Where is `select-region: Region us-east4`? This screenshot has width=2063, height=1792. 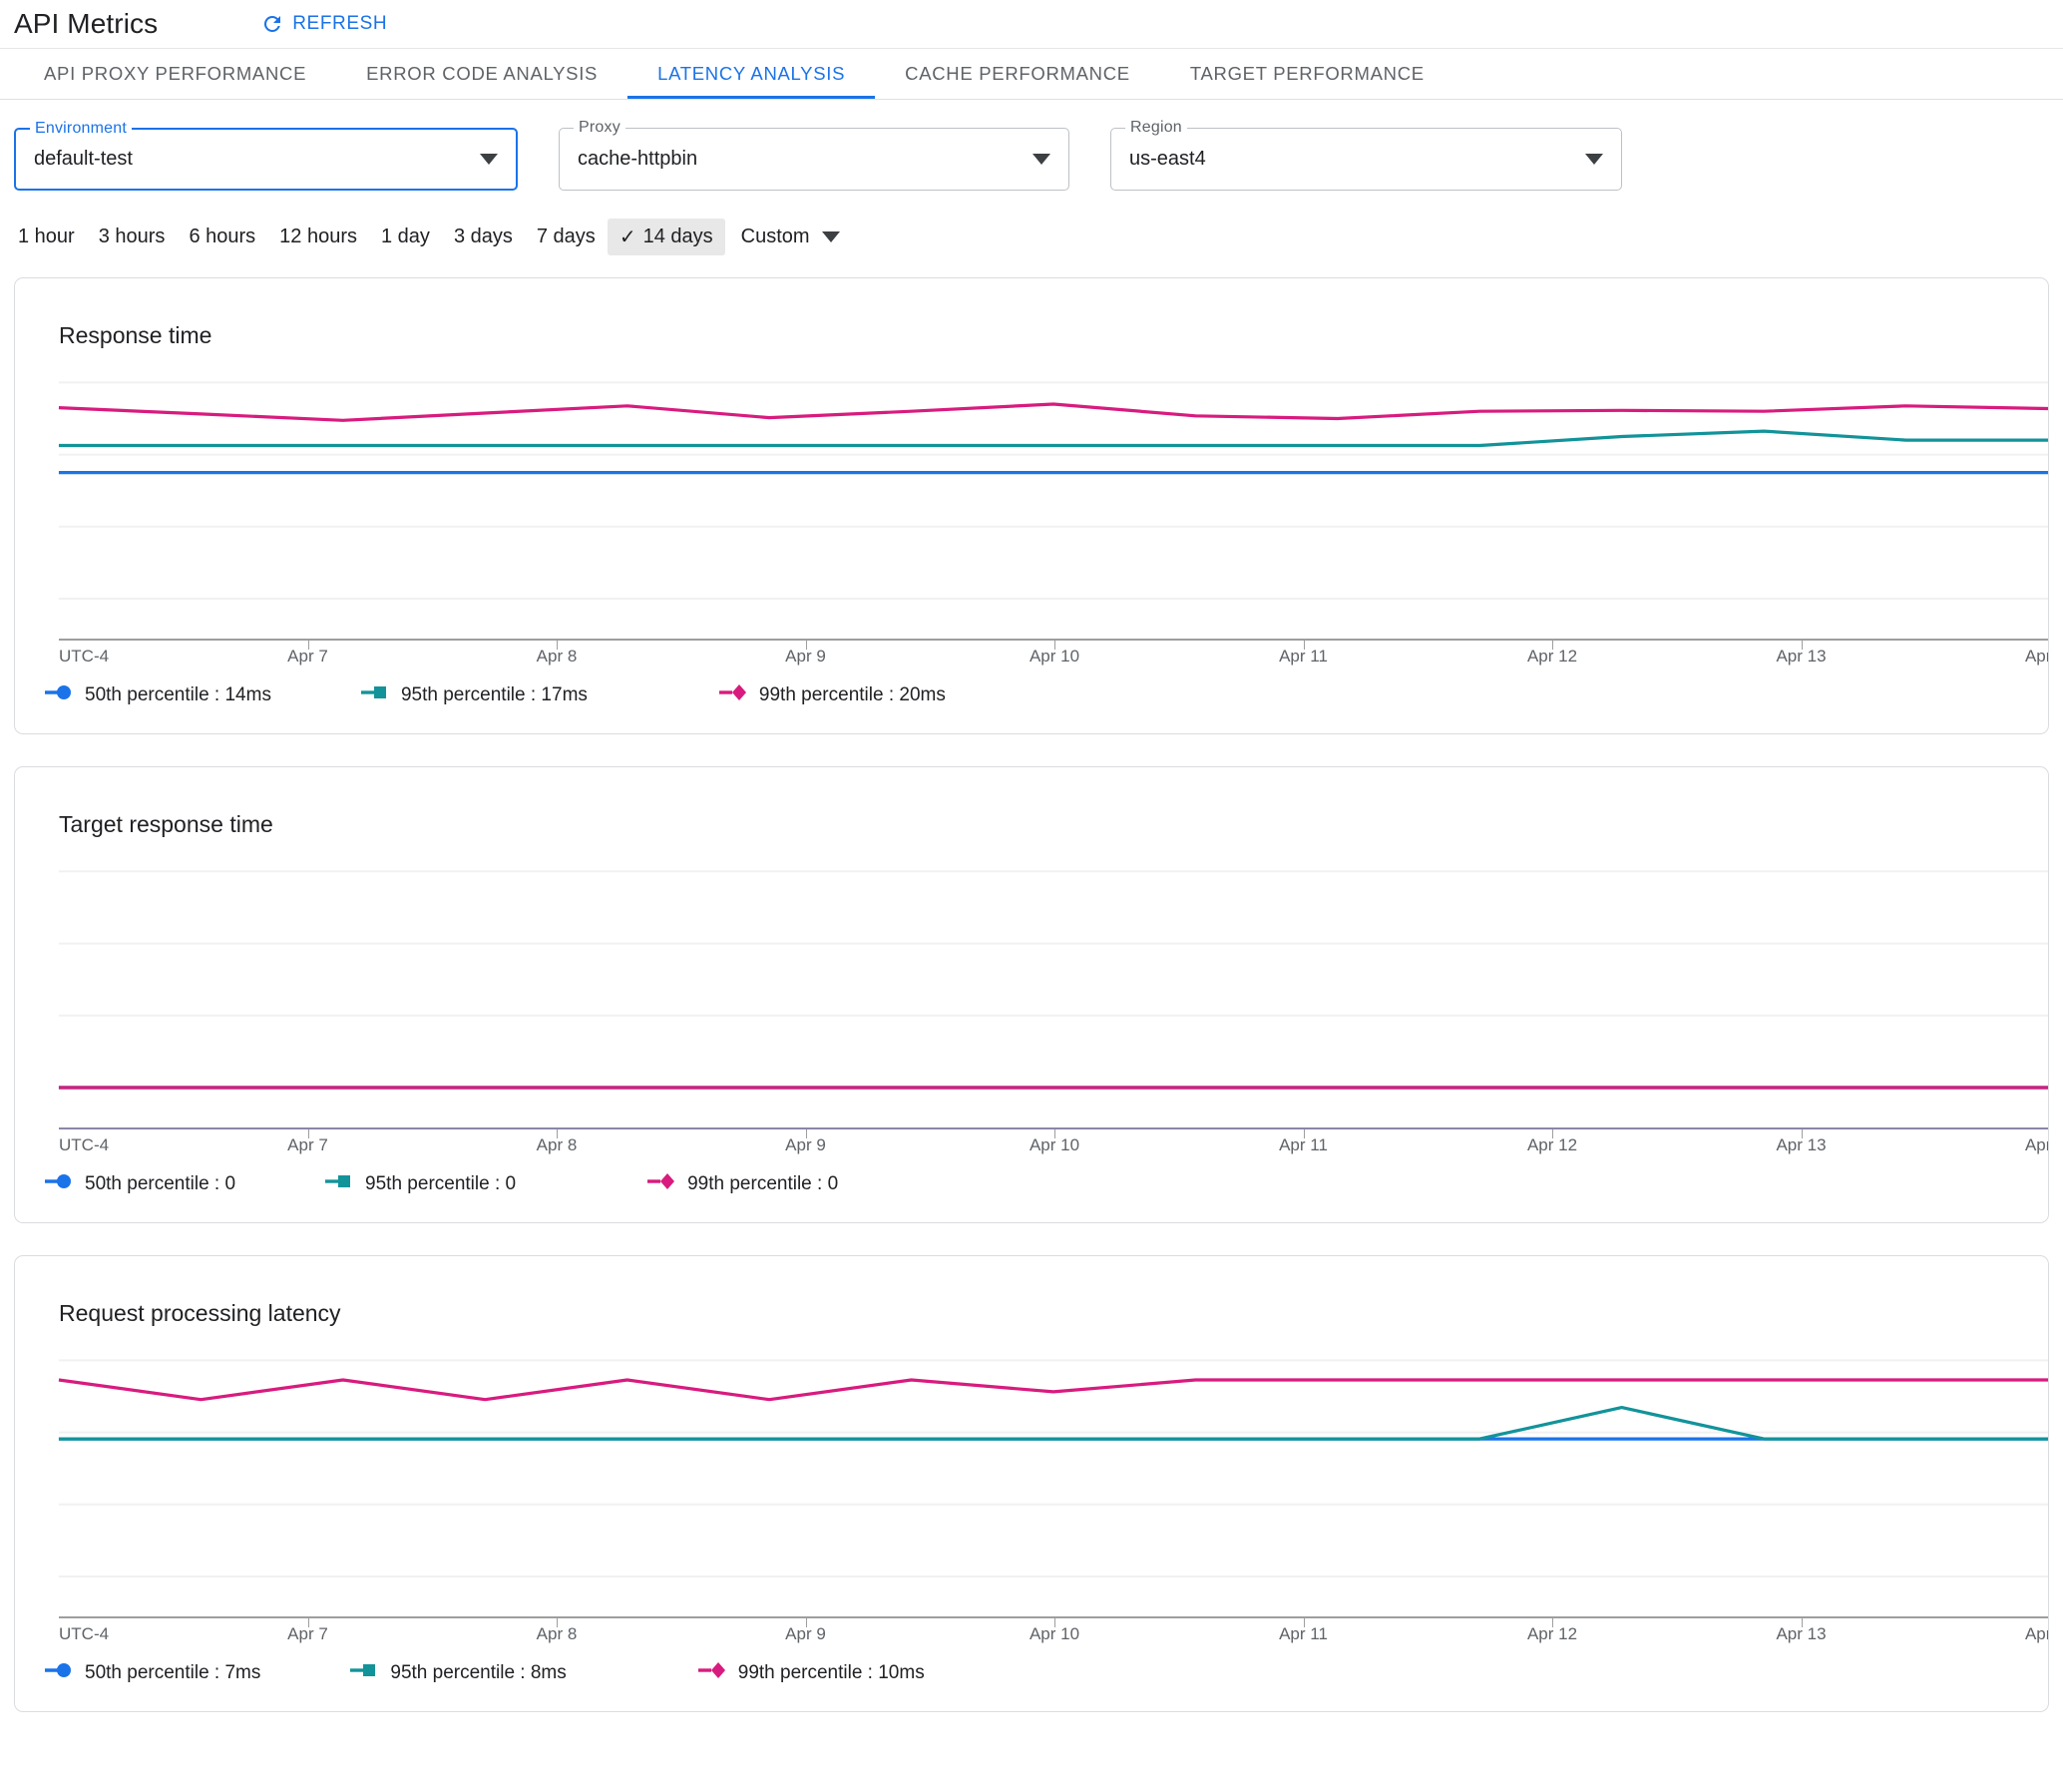
select-region: Region us-east4 is located at coordinates (1366, 155).